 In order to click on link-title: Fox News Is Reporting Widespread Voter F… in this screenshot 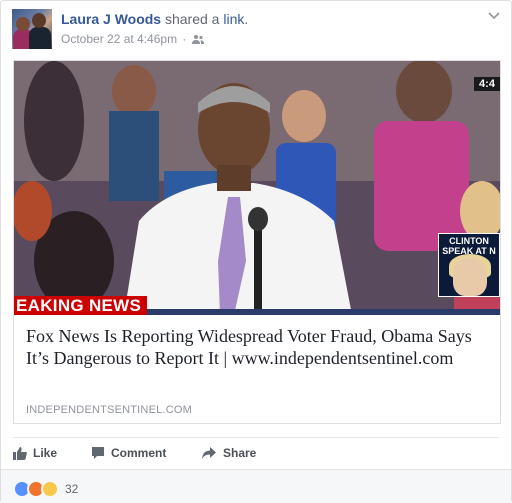, I will do `click(257, 347)`.